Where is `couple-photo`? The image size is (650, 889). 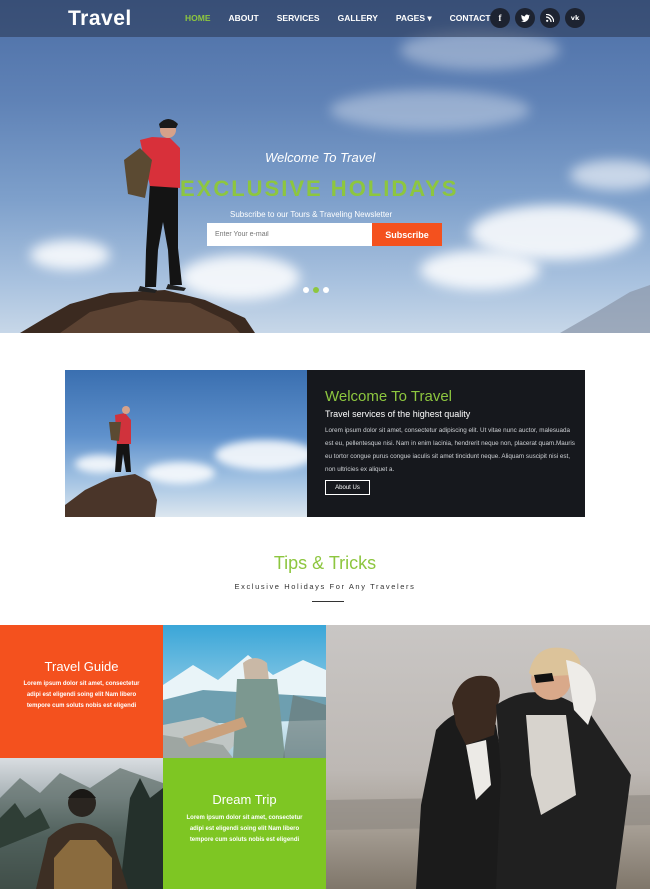
couple-photo is located at coordinates (488, 757).